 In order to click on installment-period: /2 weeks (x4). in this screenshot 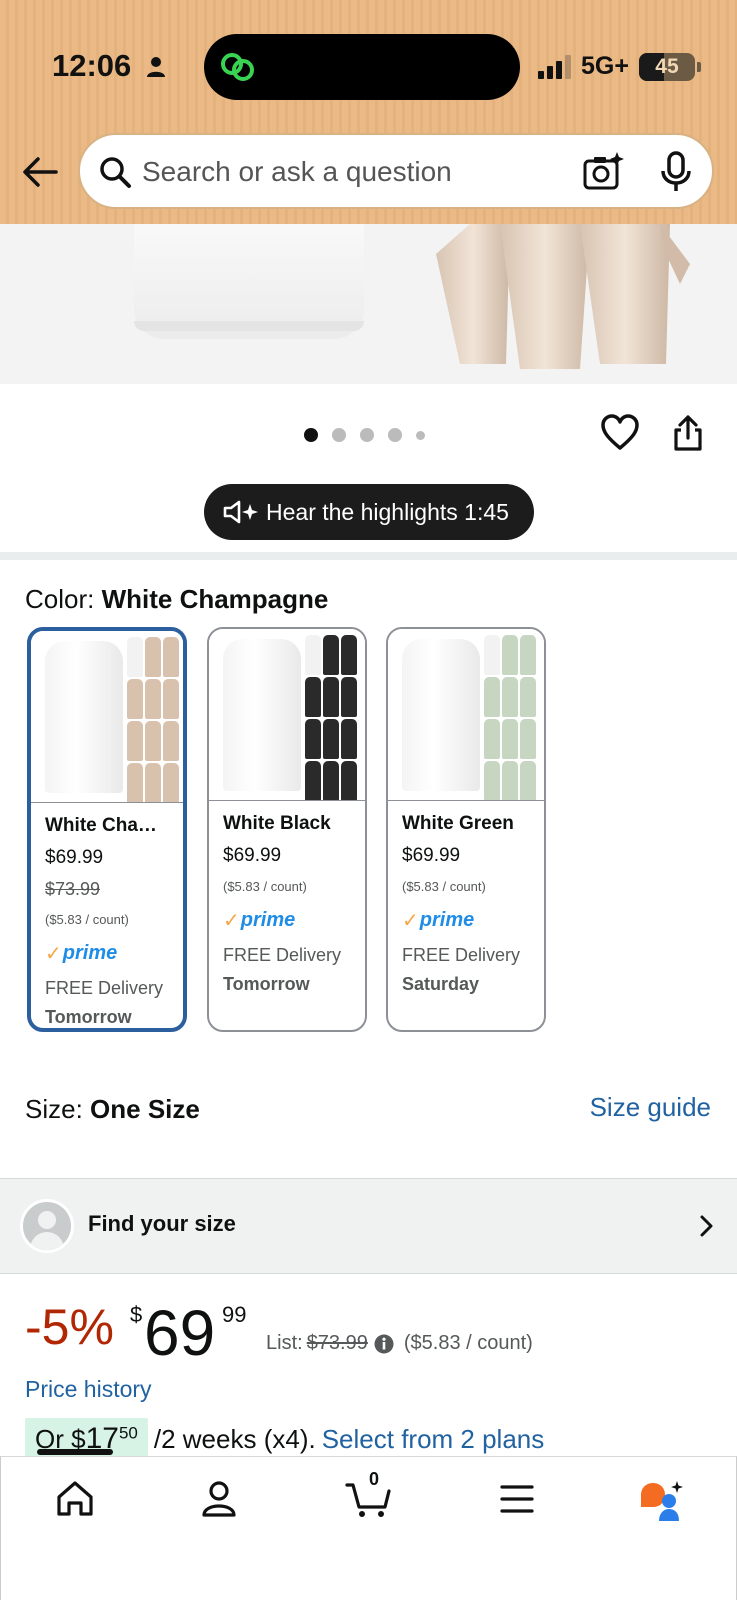, I will do `click(234, 1439)`.